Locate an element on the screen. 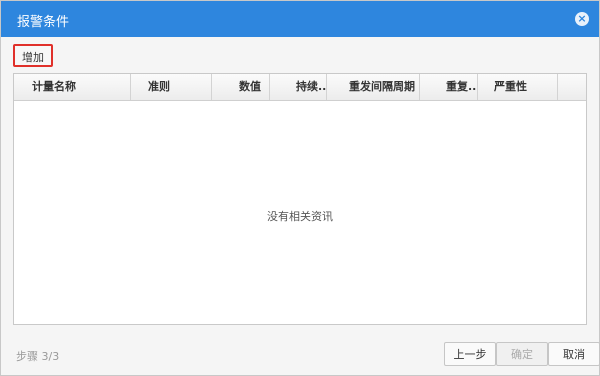 The width and height of the screenshot is (600, 376). previous-button: 上一步 is located at coordinates (470, 354).